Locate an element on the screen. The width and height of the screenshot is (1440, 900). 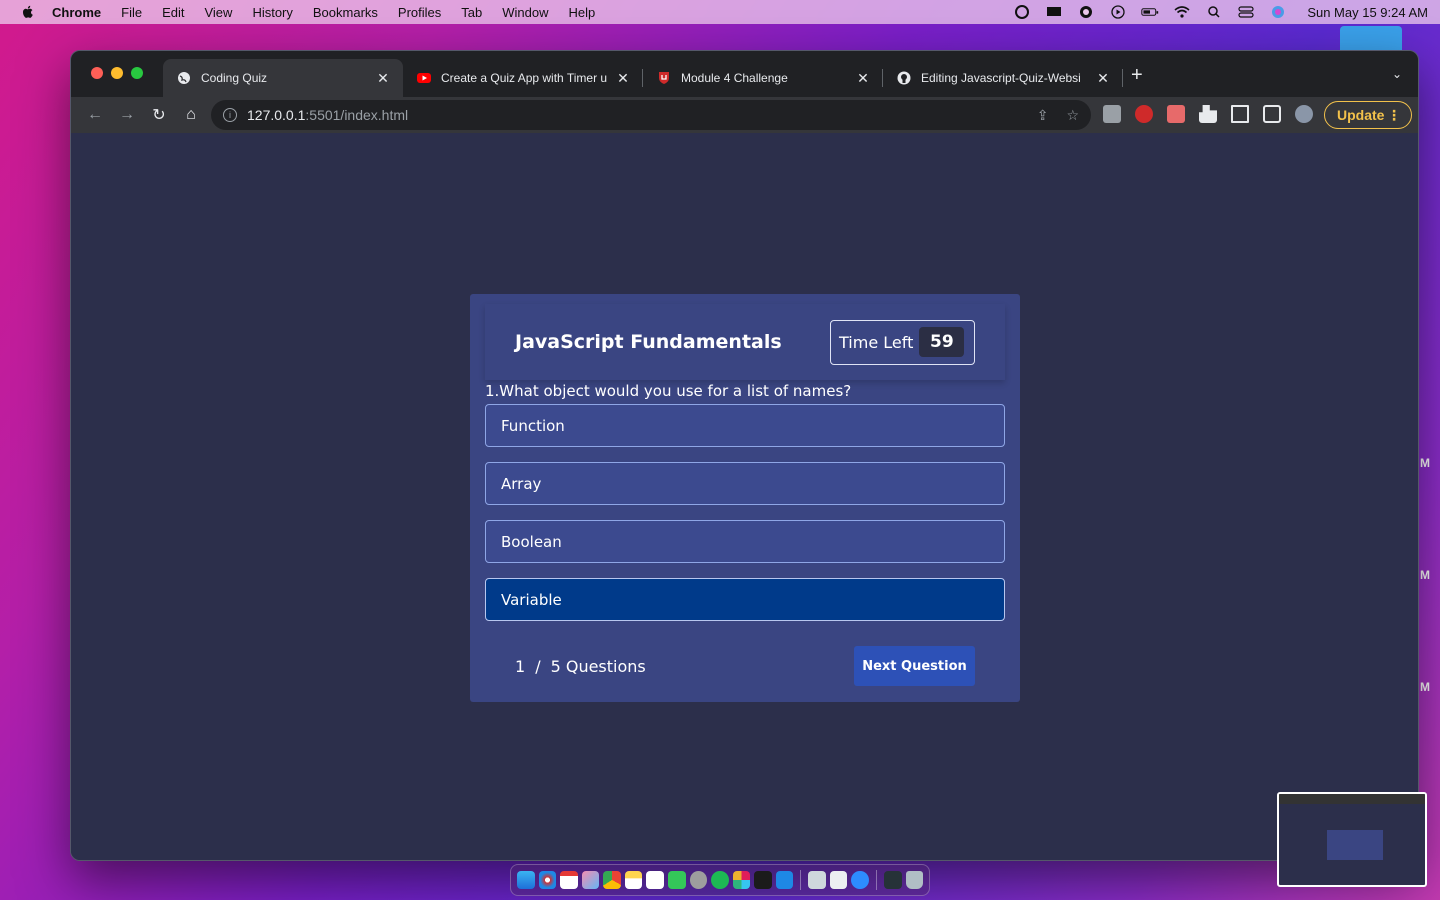
dock is located at coordinates (720, 880).